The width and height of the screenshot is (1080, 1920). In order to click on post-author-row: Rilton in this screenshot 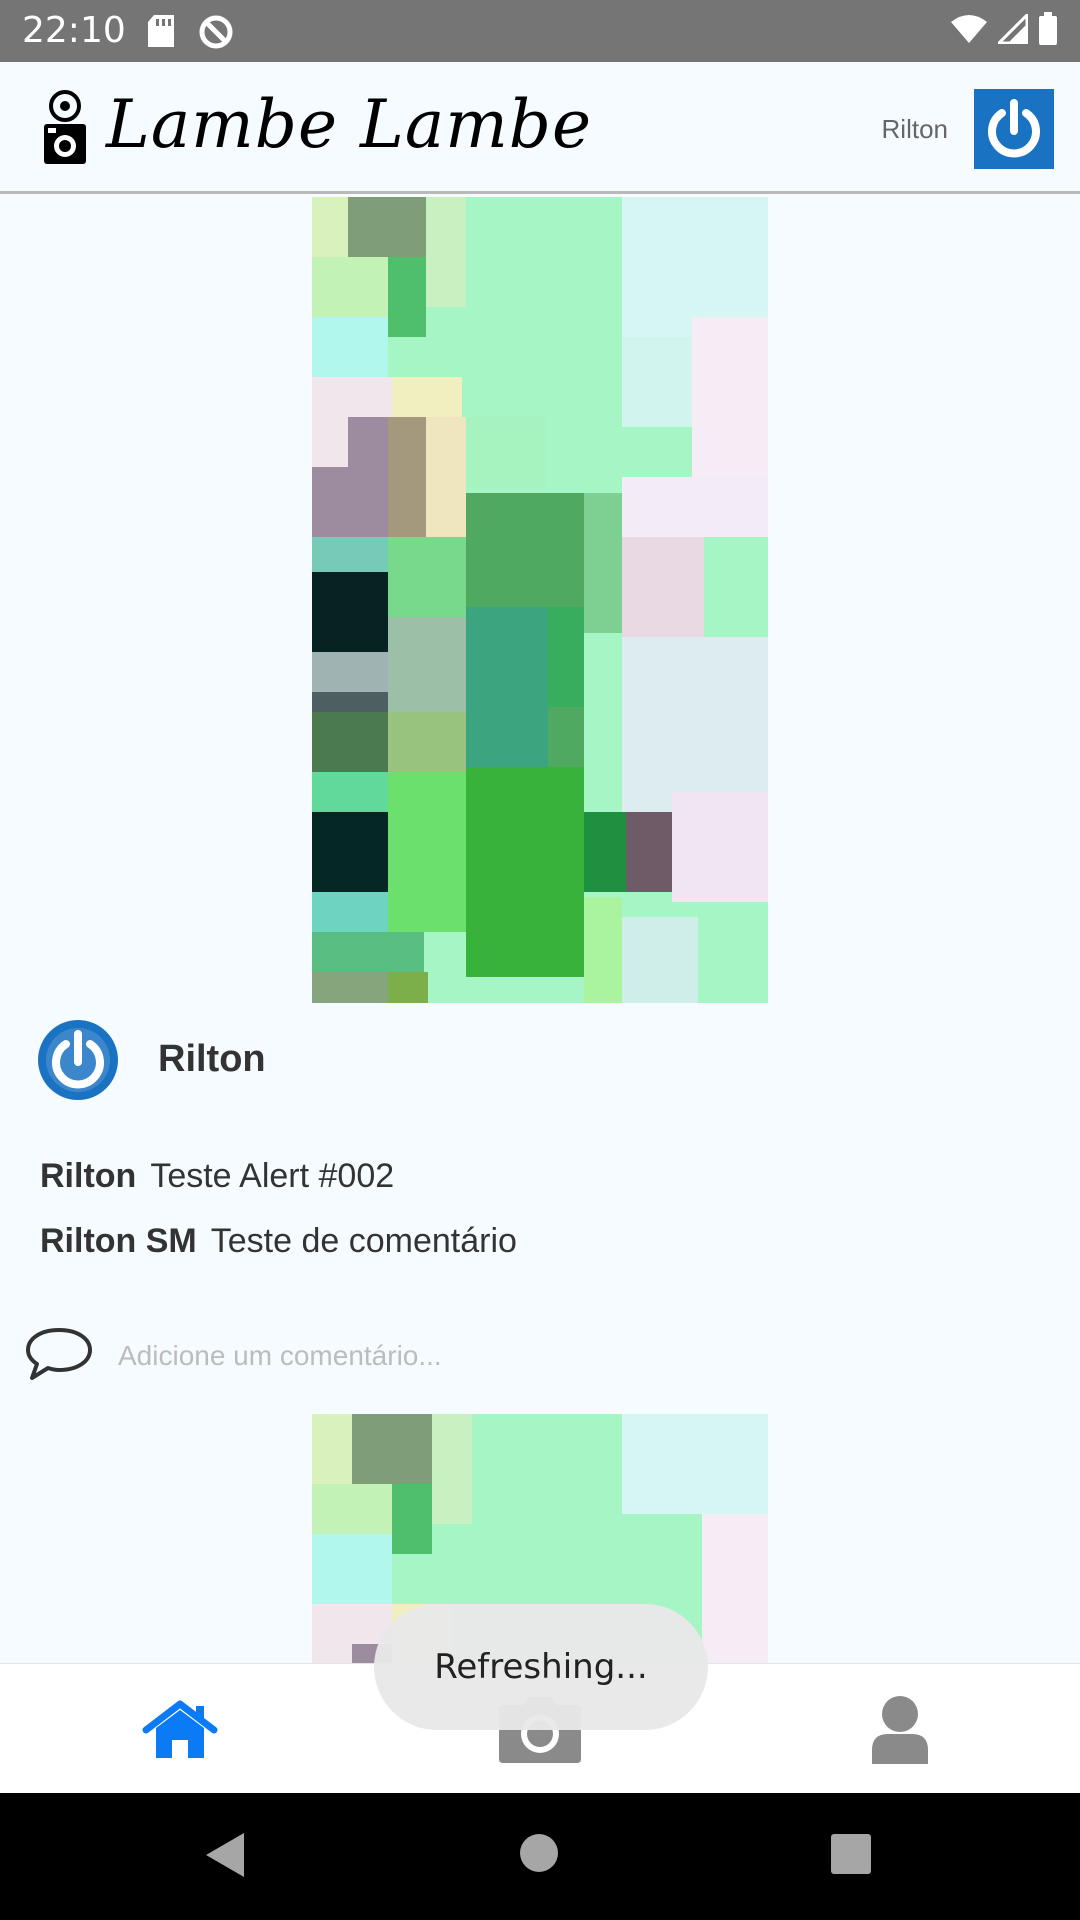, I will do `click(540, 1060)`.